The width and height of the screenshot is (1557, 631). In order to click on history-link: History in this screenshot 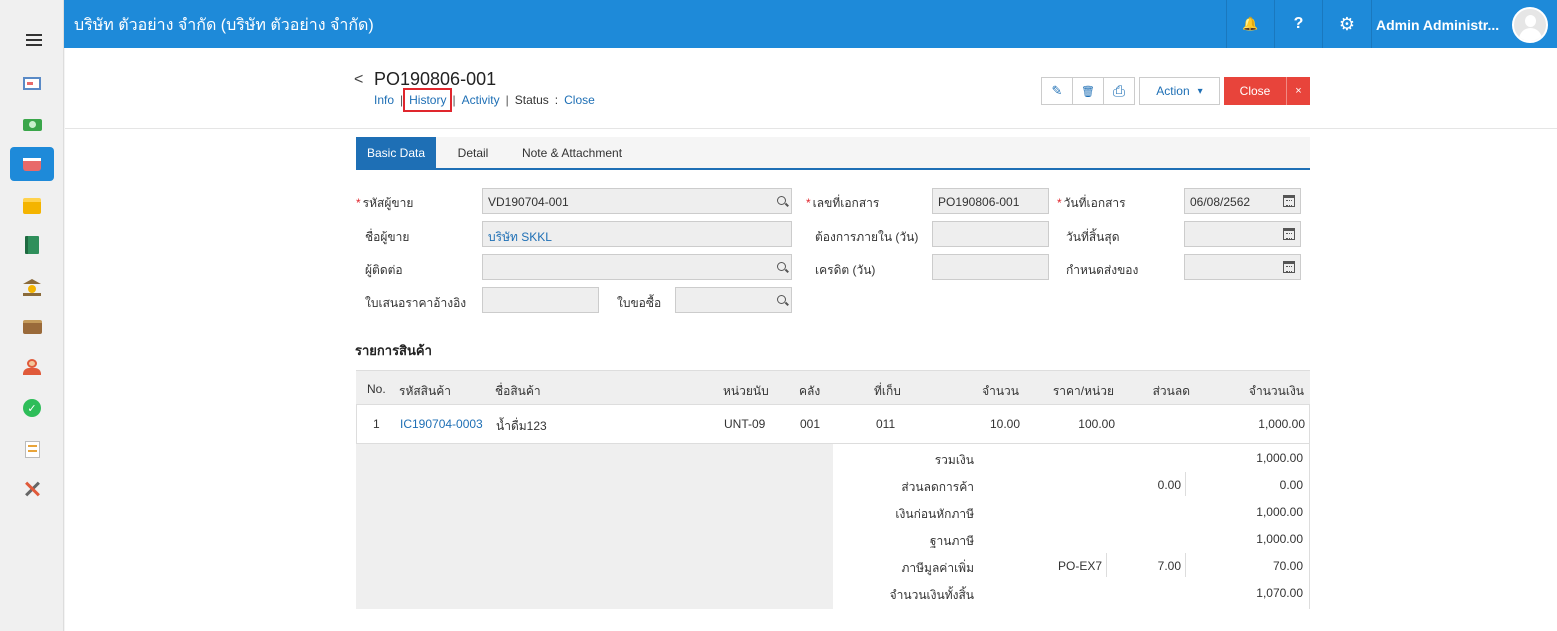, I will do `click(427, 100)`.